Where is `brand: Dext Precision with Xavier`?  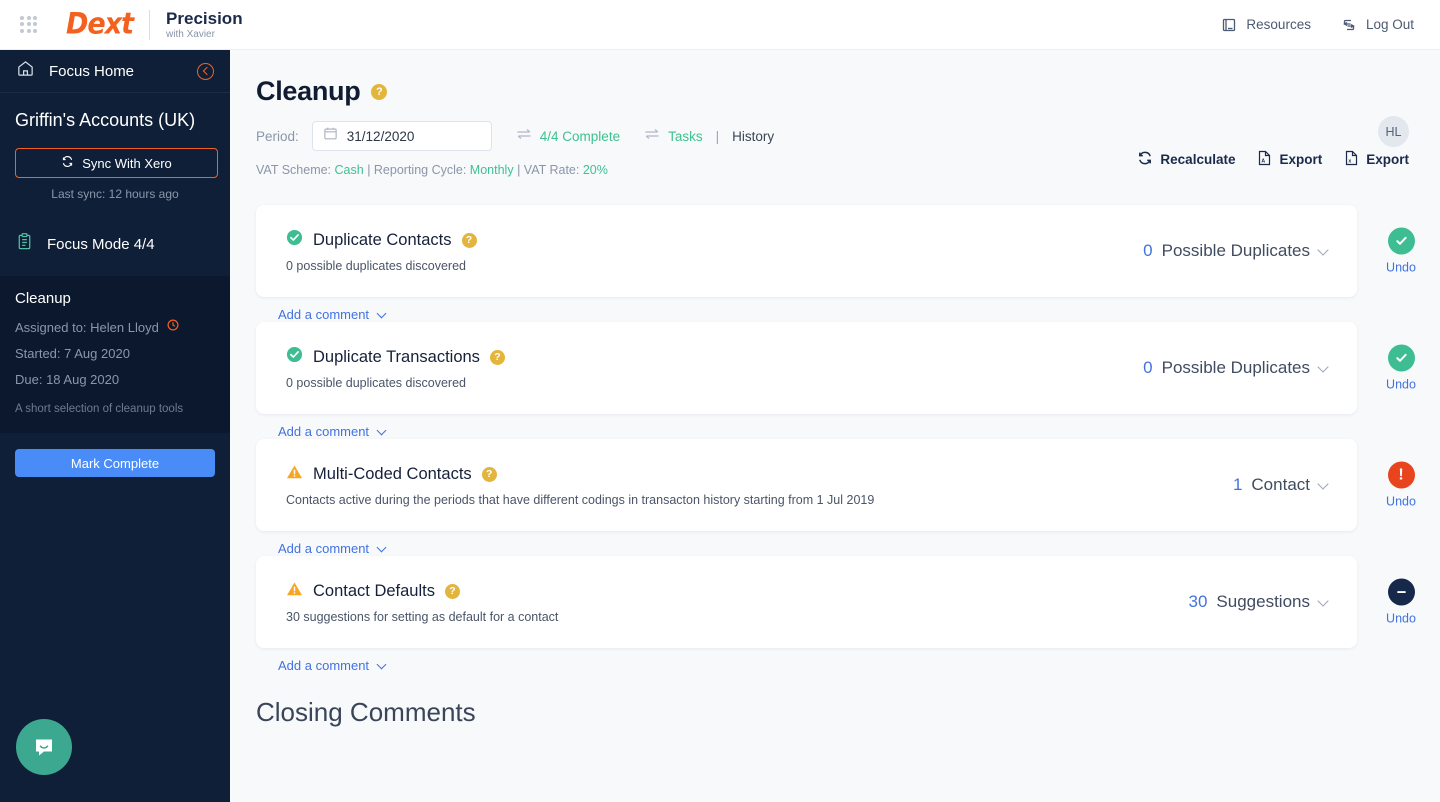 brand: Dext Precision with Xavier is located at coordinates (154, 24).